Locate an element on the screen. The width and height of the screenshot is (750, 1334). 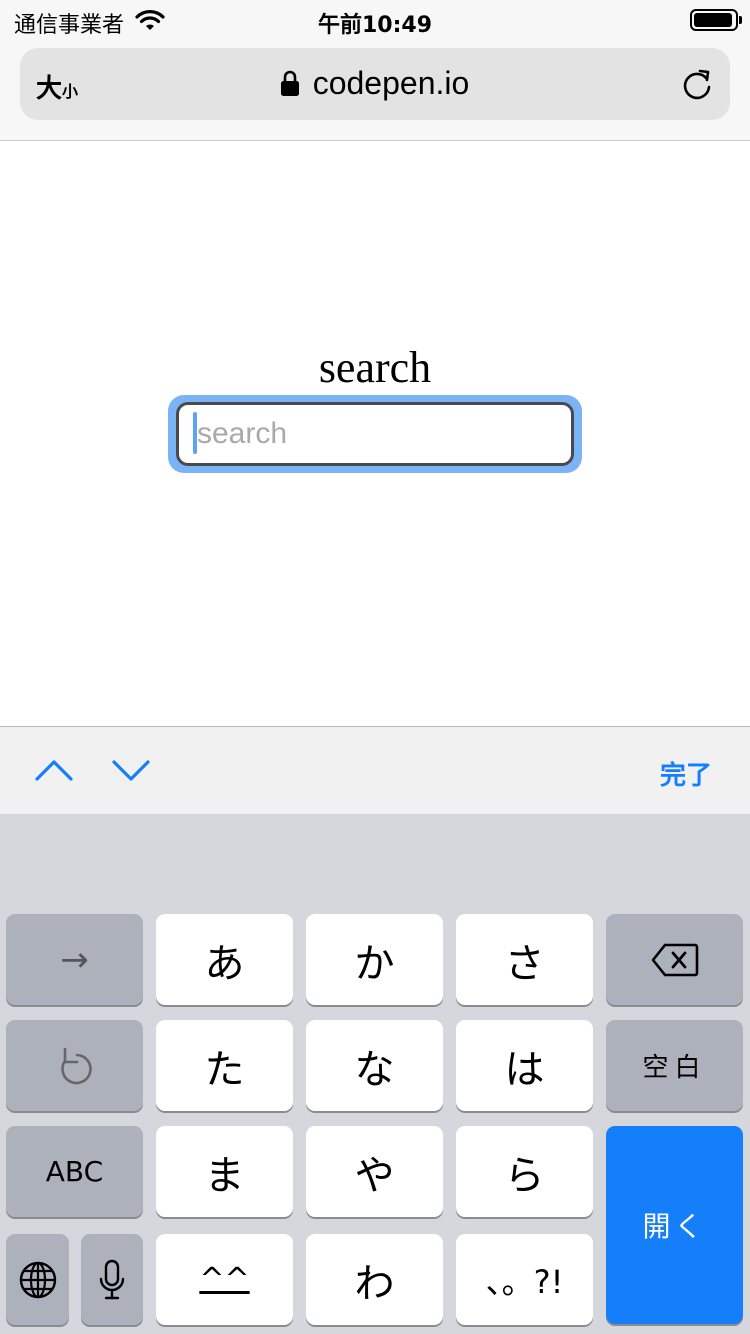
key-ka: か is located at coordinates (374, 959).